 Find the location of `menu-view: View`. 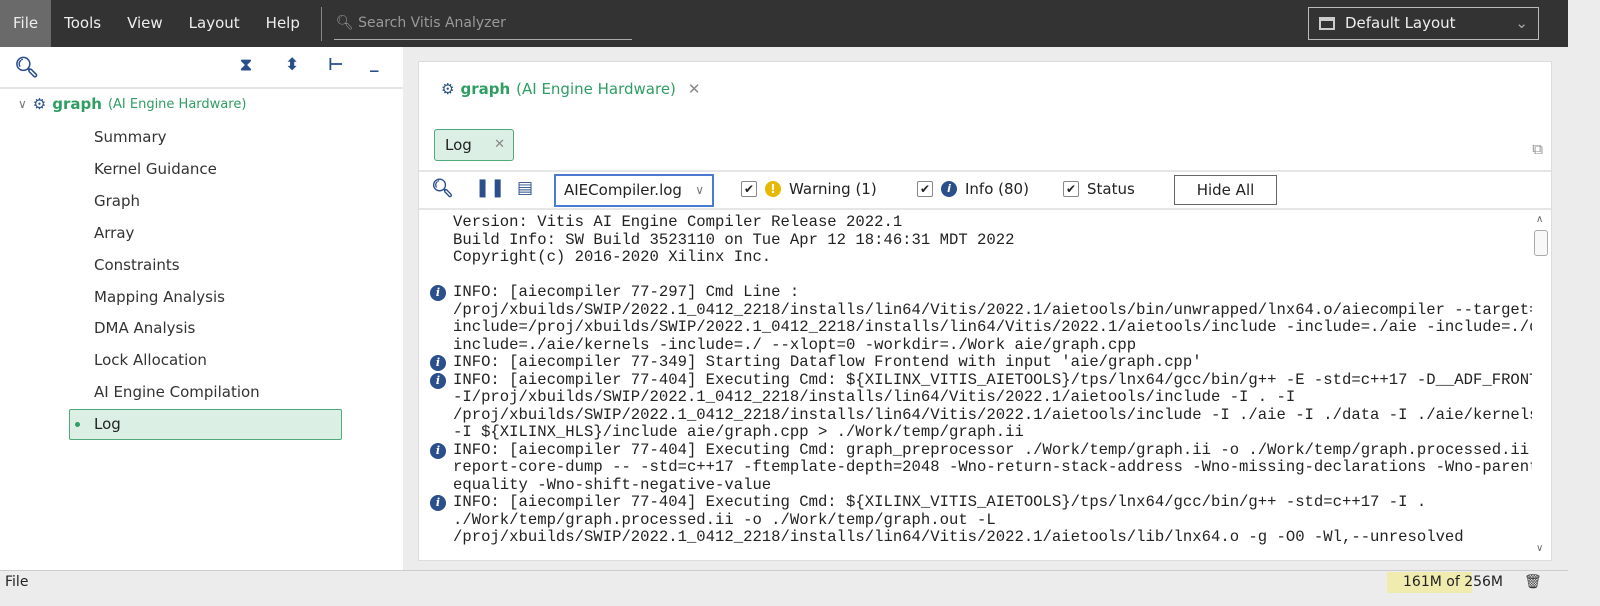

menu-view: View is located at coordinates (145, 23).